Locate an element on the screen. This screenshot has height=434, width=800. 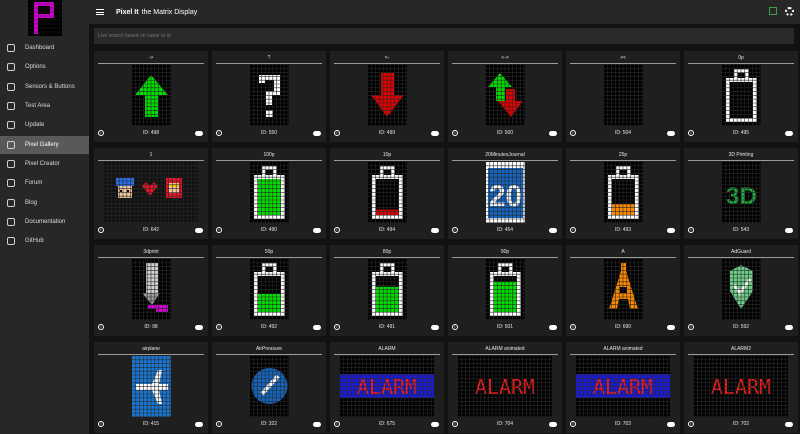
github-icon is located at coordinates (11, 241).